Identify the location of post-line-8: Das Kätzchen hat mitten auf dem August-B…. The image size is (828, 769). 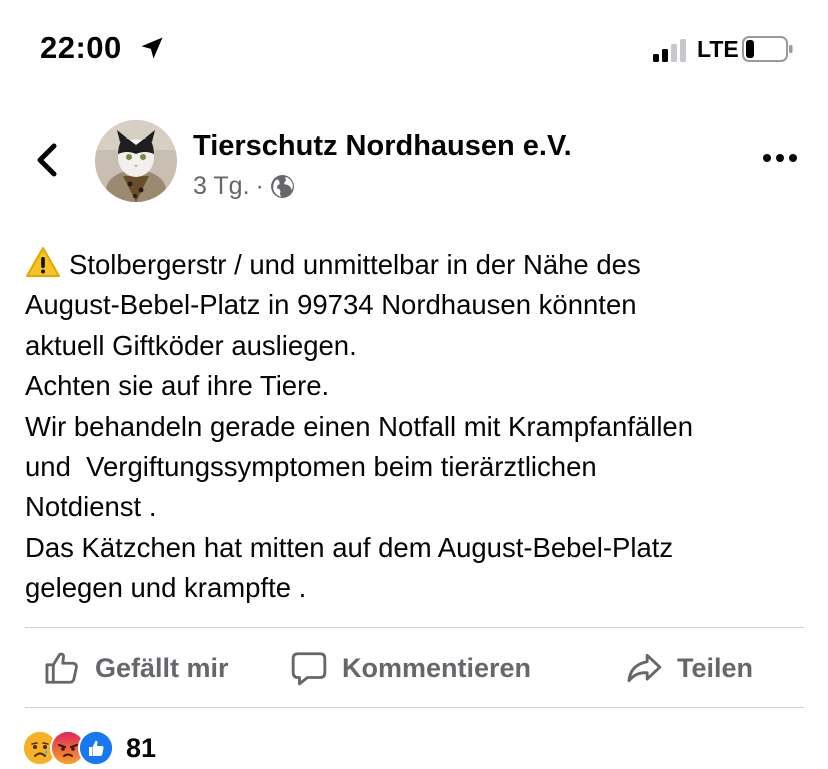
(349, 547).